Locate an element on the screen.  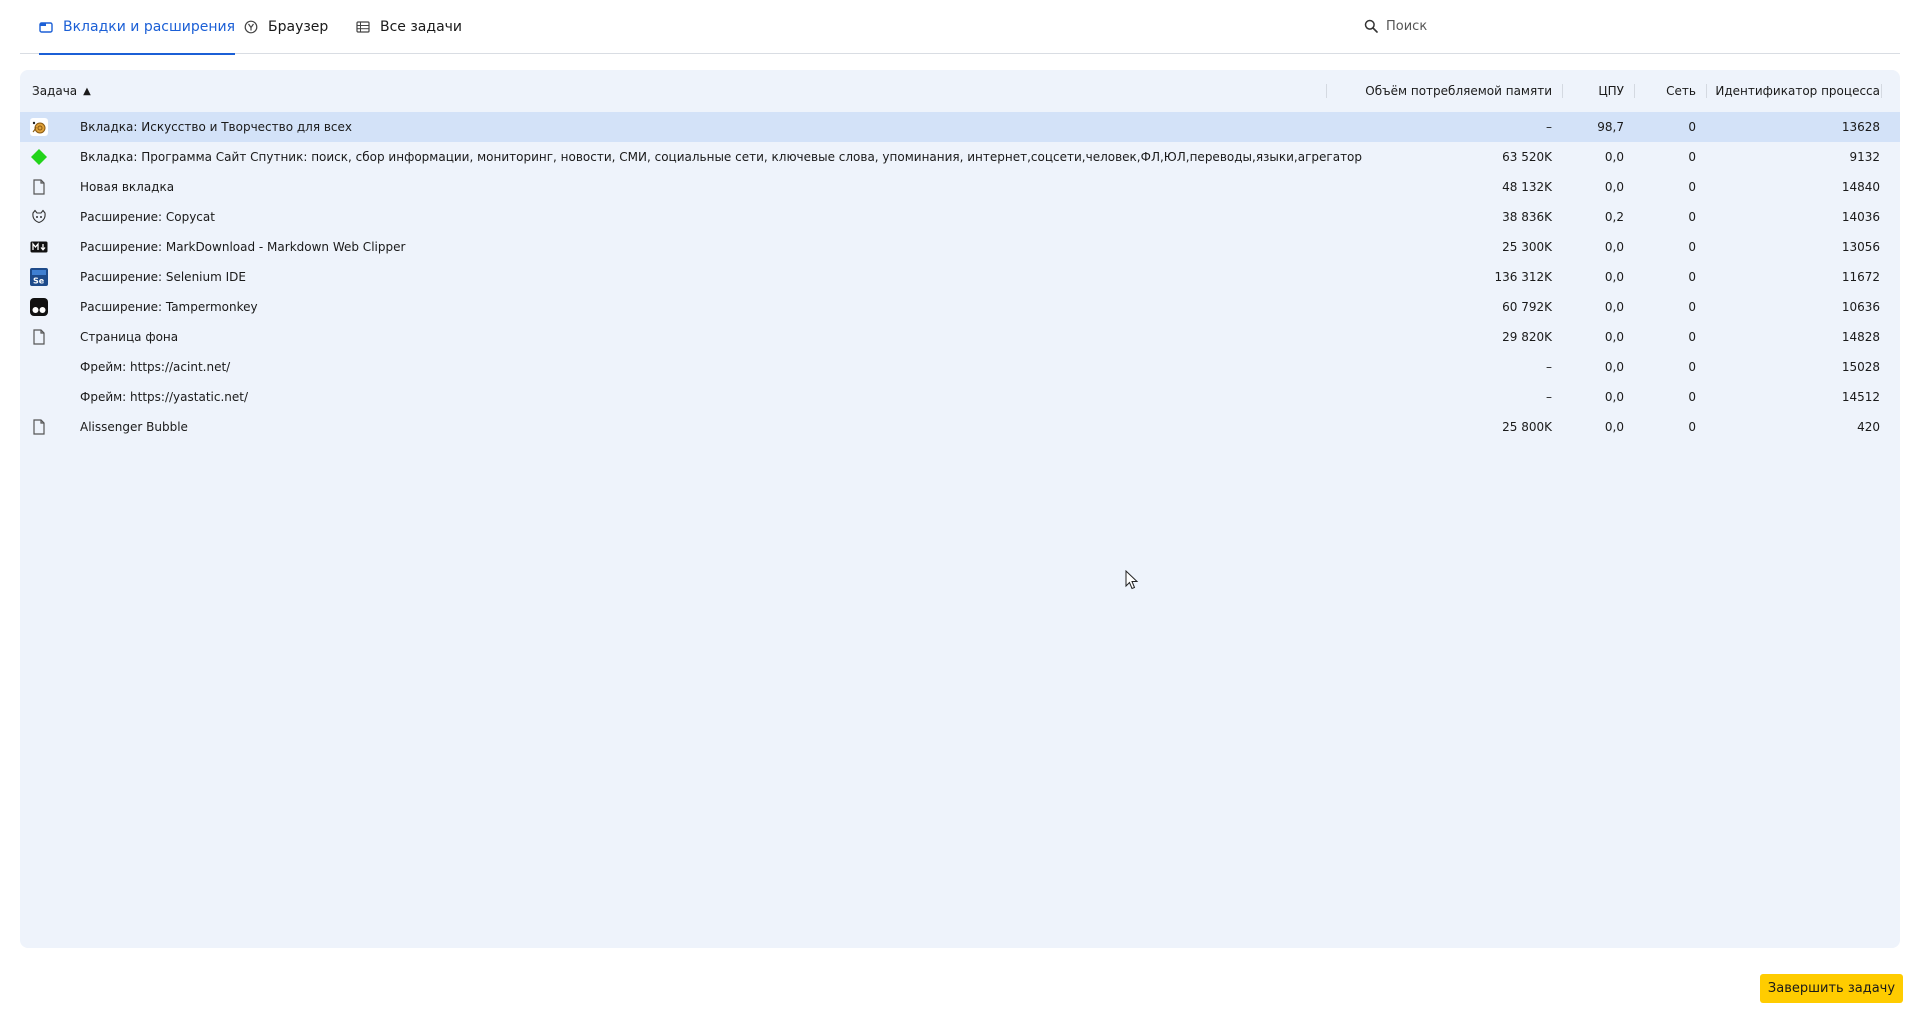
cell-pid: 14840 is located at coordinates (1860, 187).